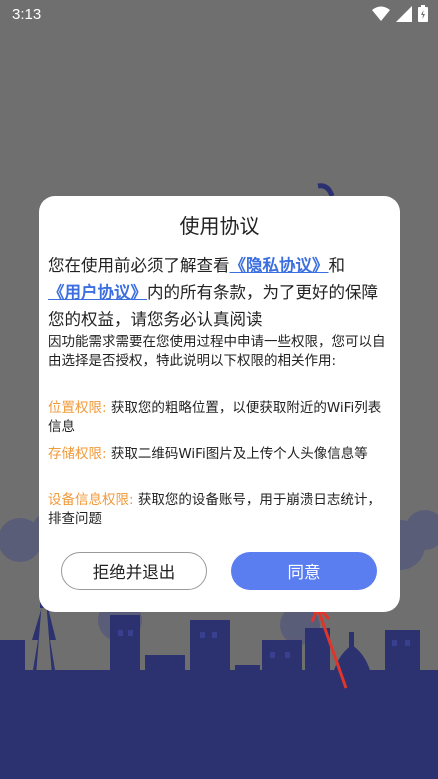 The image size is (438, 779). What do you see at coordinates (77, 408) in the screenshot?
I see `permission-label: 位置权限:` at bounding box center [77, 408].